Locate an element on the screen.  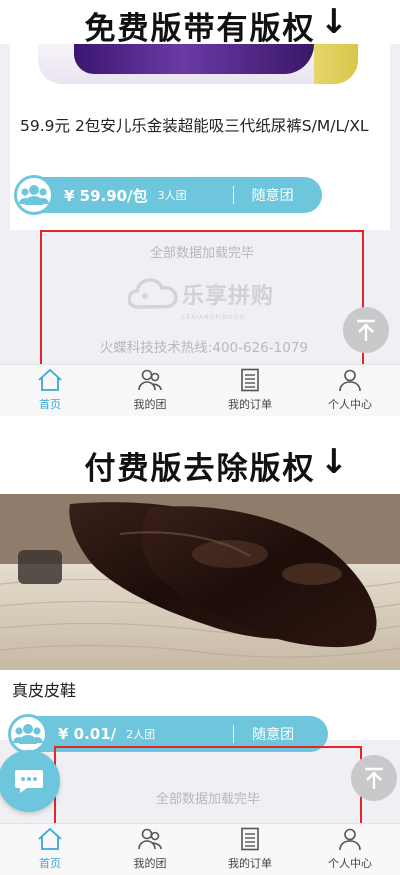
customer-service-button is located at coordinates (30, 781).